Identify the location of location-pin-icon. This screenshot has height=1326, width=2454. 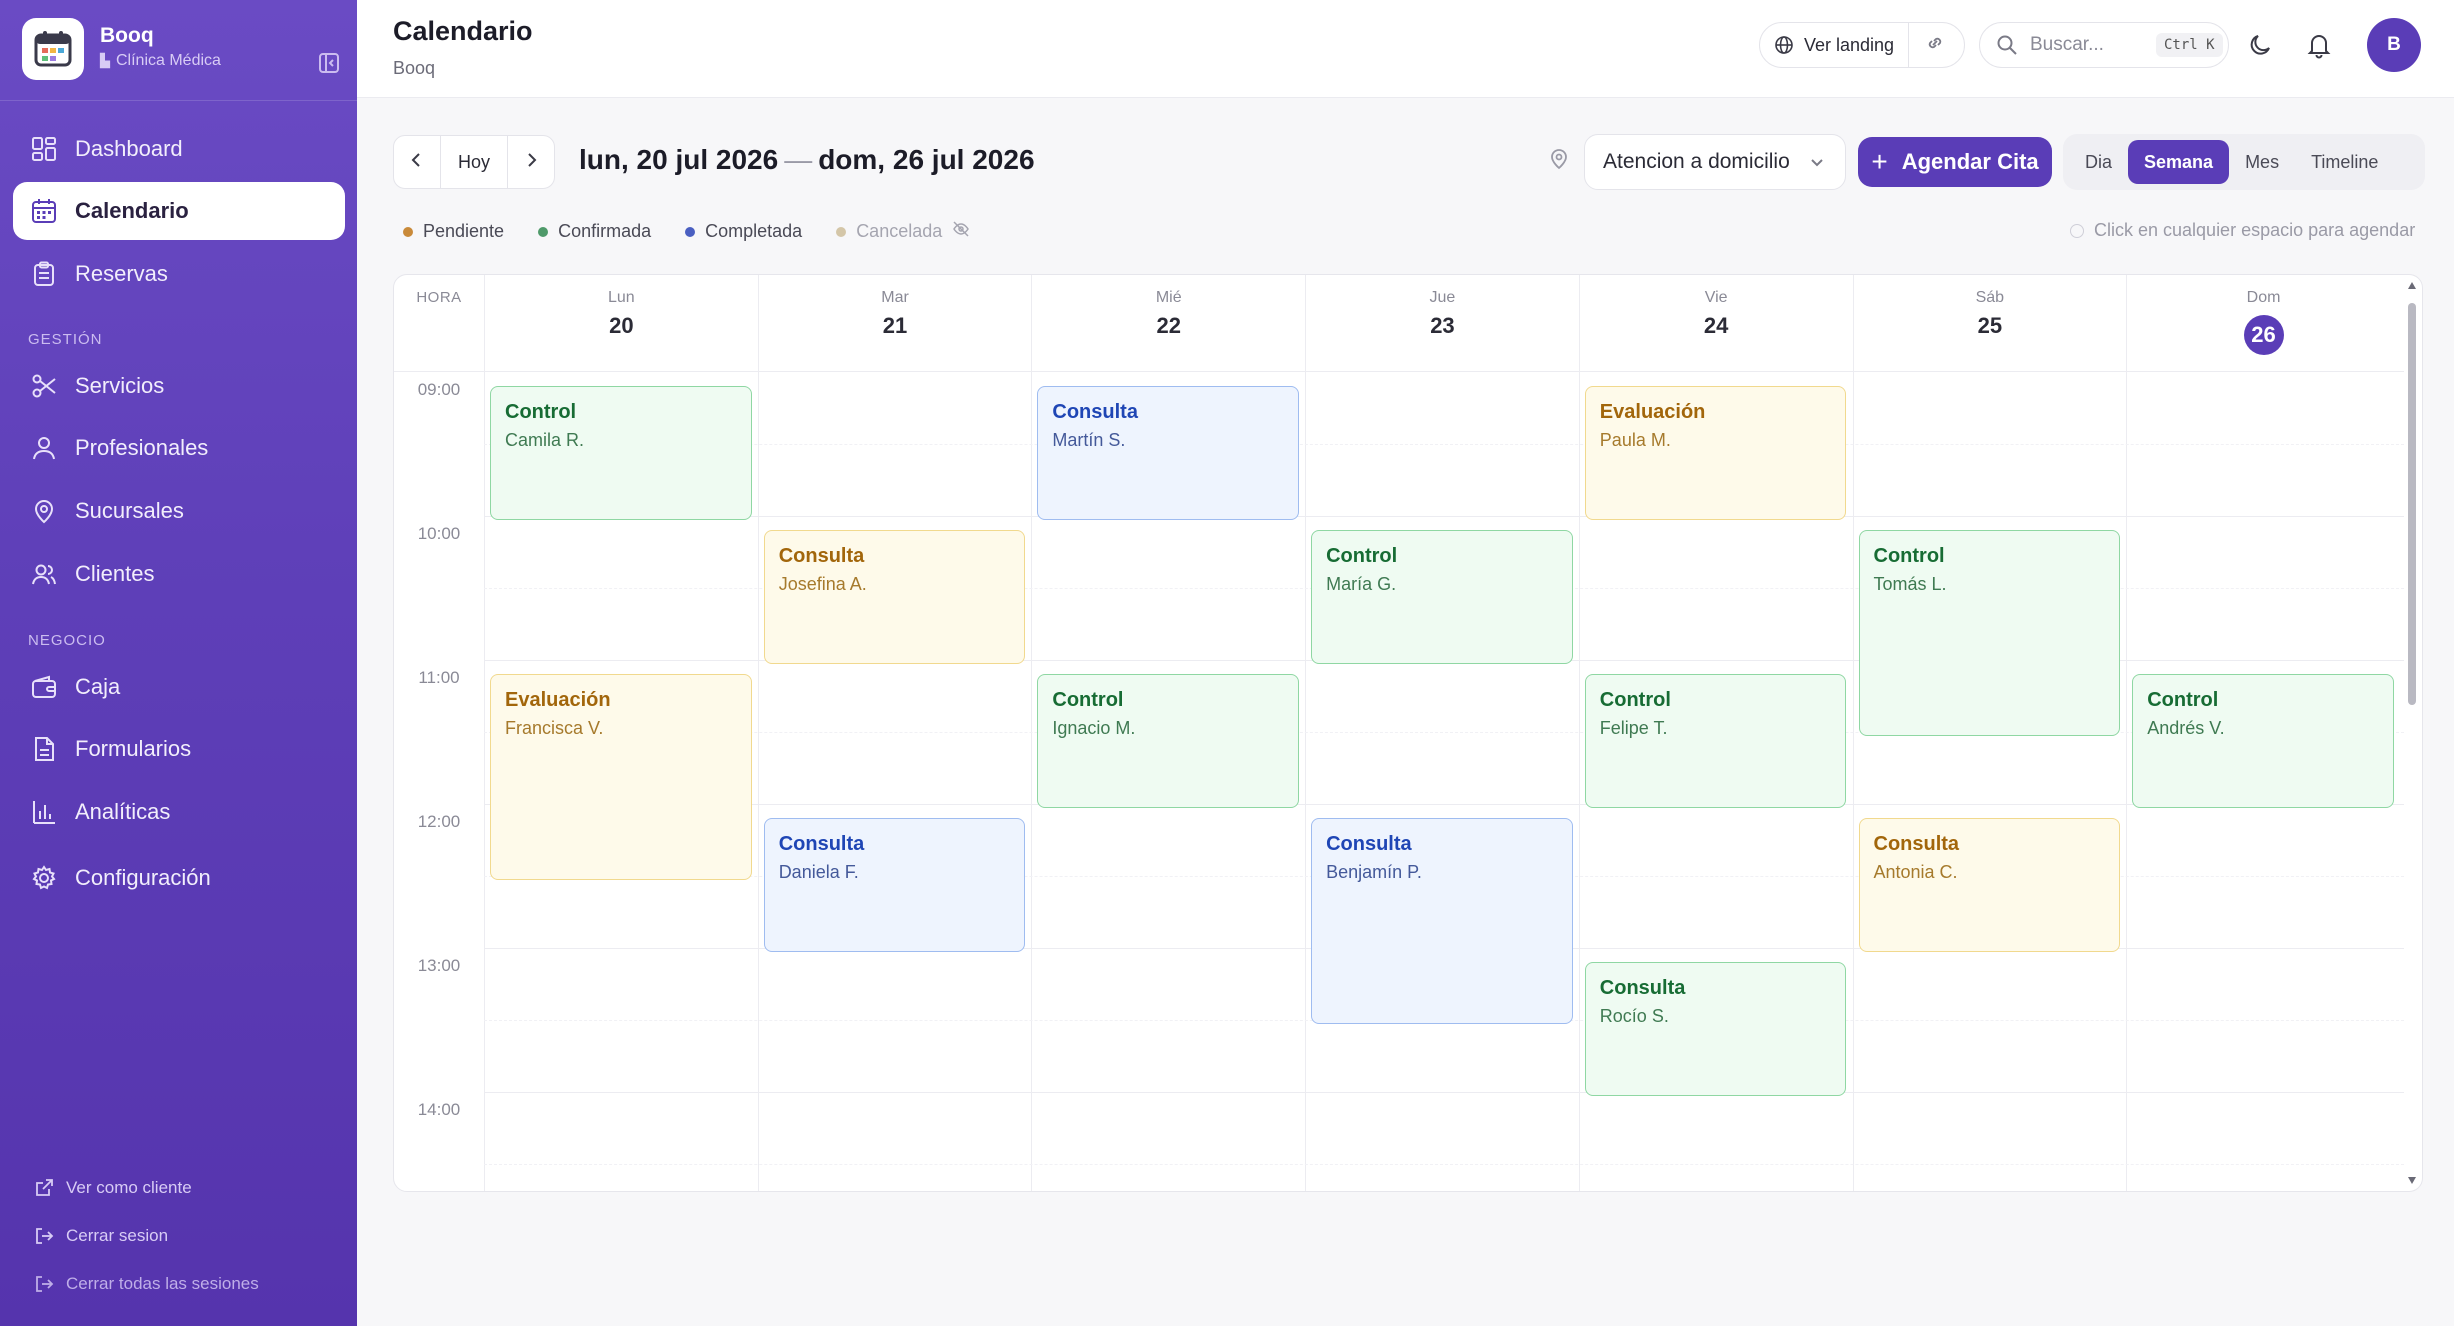
(1561, 161).